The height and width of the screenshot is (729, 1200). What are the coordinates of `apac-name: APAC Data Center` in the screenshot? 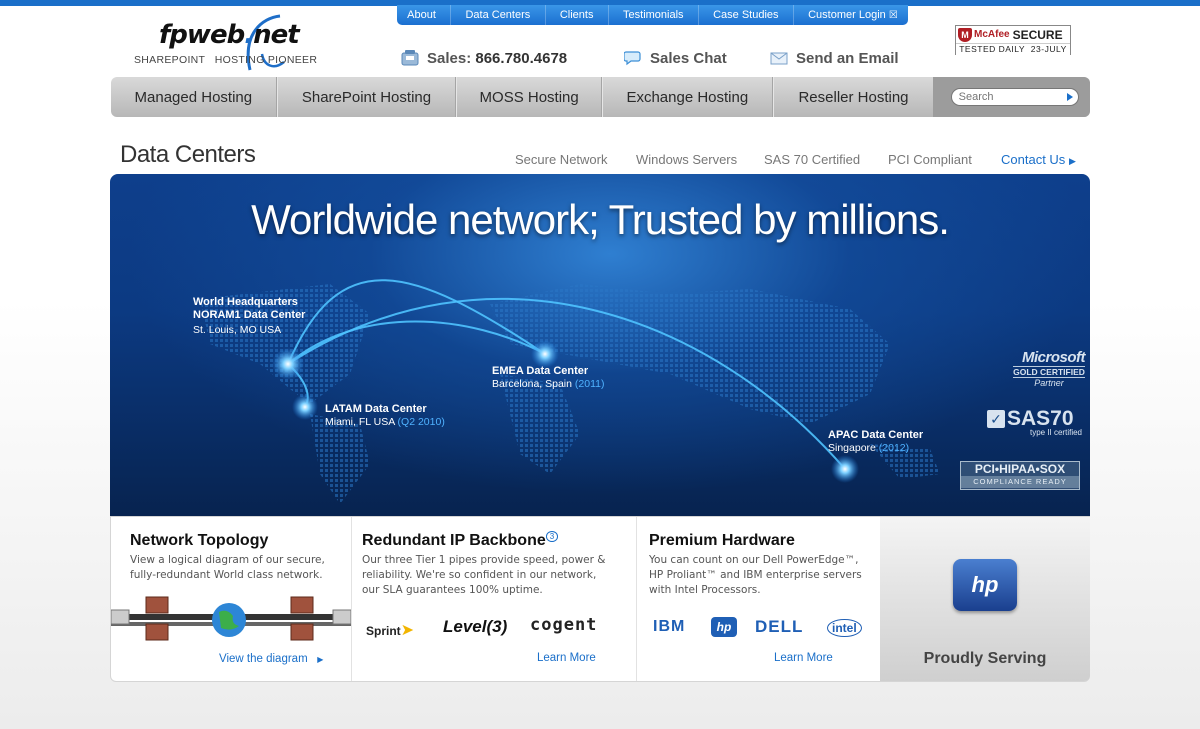 It's located at (876, 435).